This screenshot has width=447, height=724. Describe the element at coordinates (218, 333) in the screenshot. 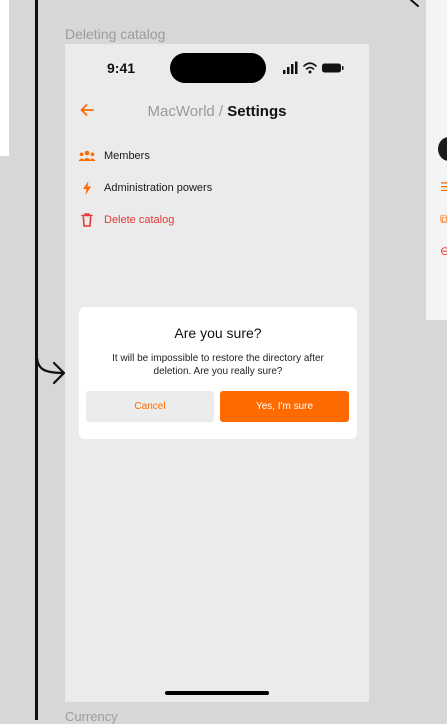

I see `dialog-title: Are you sure?` at that location.